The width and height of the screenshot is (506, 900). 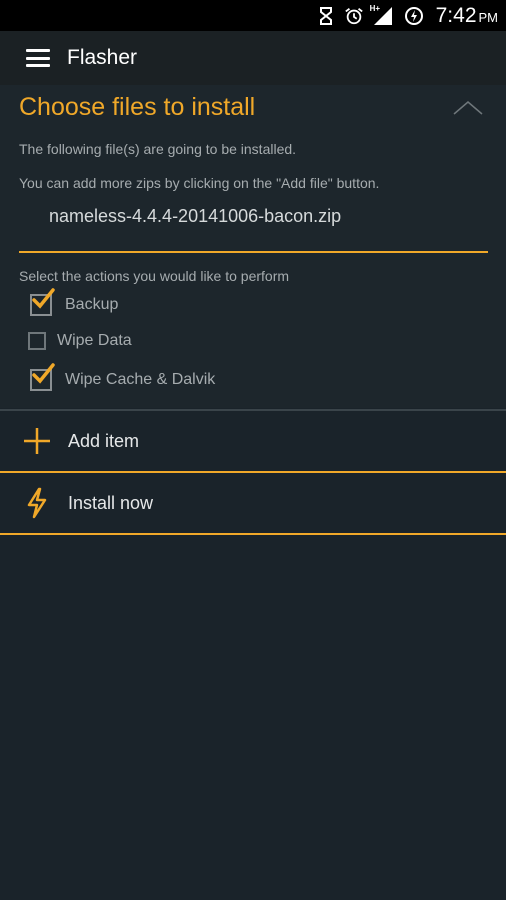 What do you see at coordinates (253, 534) in the screenshot?
I see `install-divider` at bounding box center [253, 534].